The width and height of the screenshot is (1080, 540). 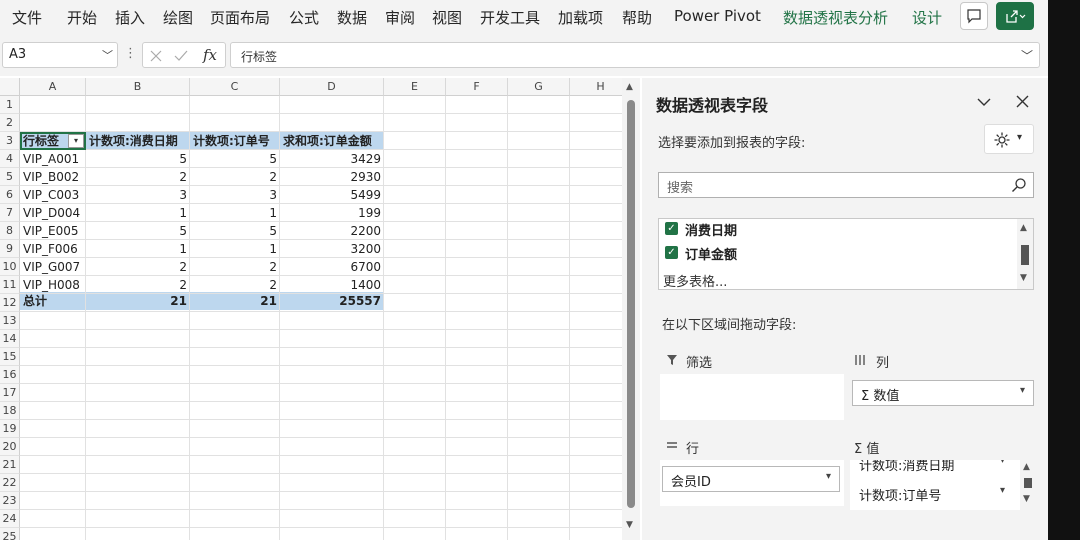 I want to click on pivot-cell-order-count: 1, so click(x=235, y=213).